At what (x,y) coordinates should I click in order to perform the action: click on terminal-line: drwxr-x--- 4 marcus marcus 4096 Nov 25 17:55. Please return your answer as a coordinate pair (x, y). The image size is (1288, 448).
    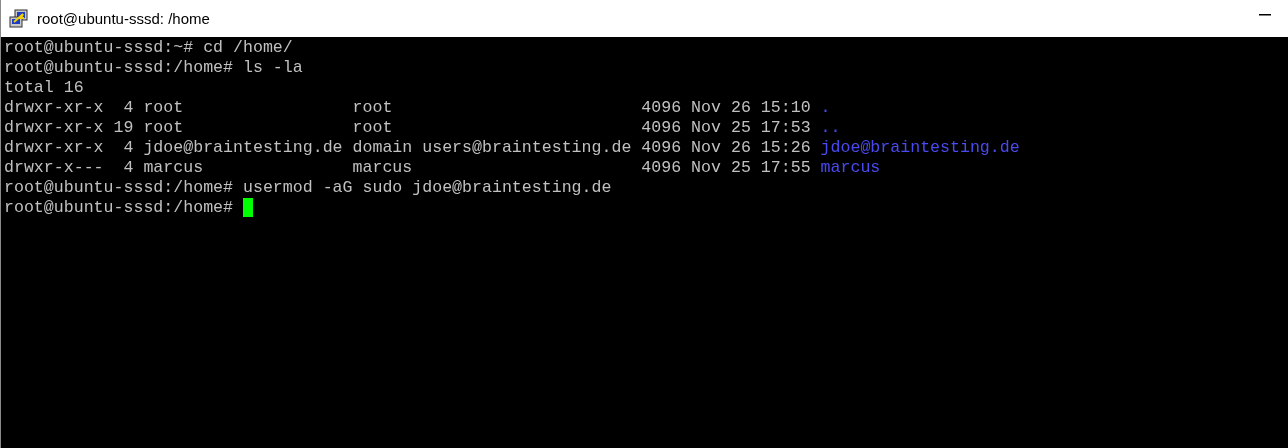
    Looking at the image, I should click on (407, 168).